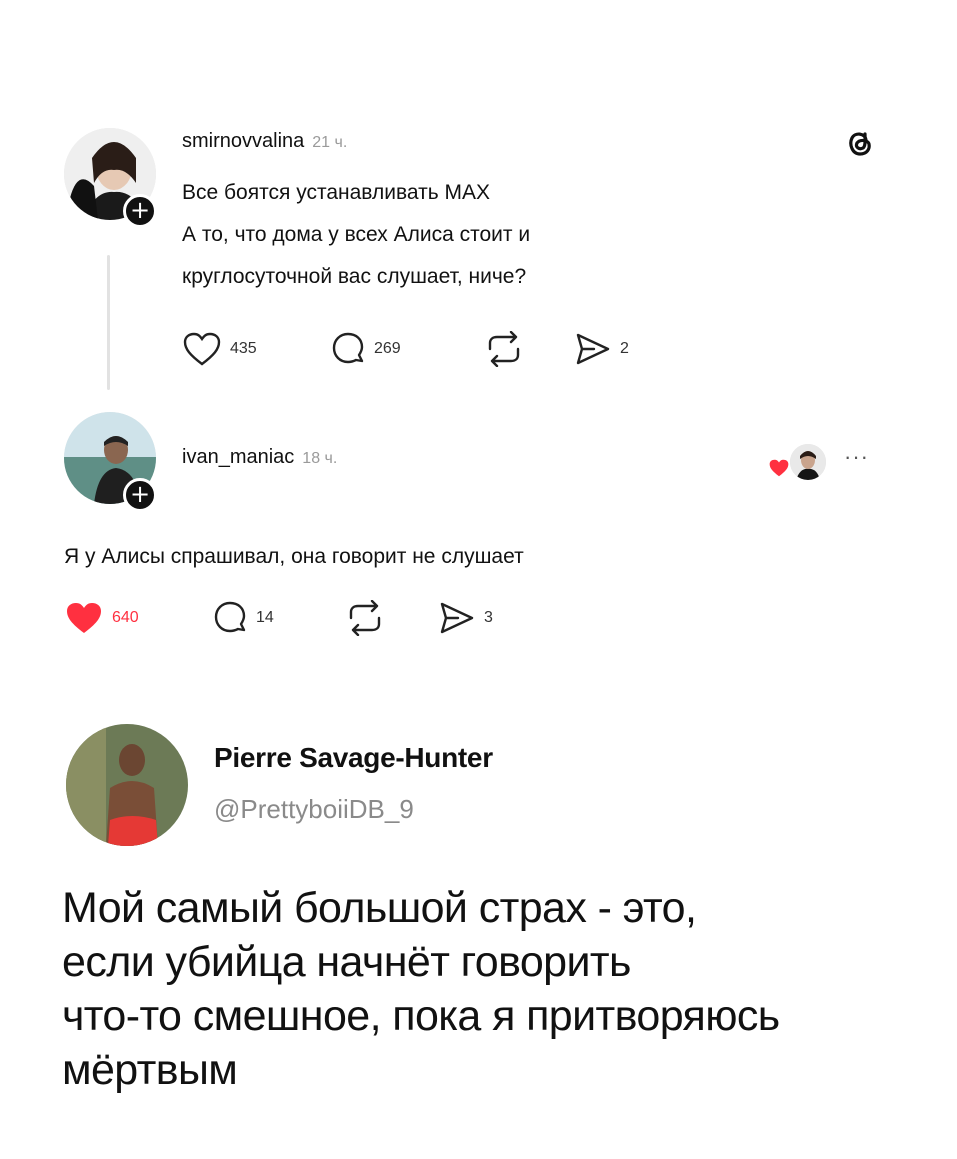  I want to click on mini-avatar, so click(808, 462).